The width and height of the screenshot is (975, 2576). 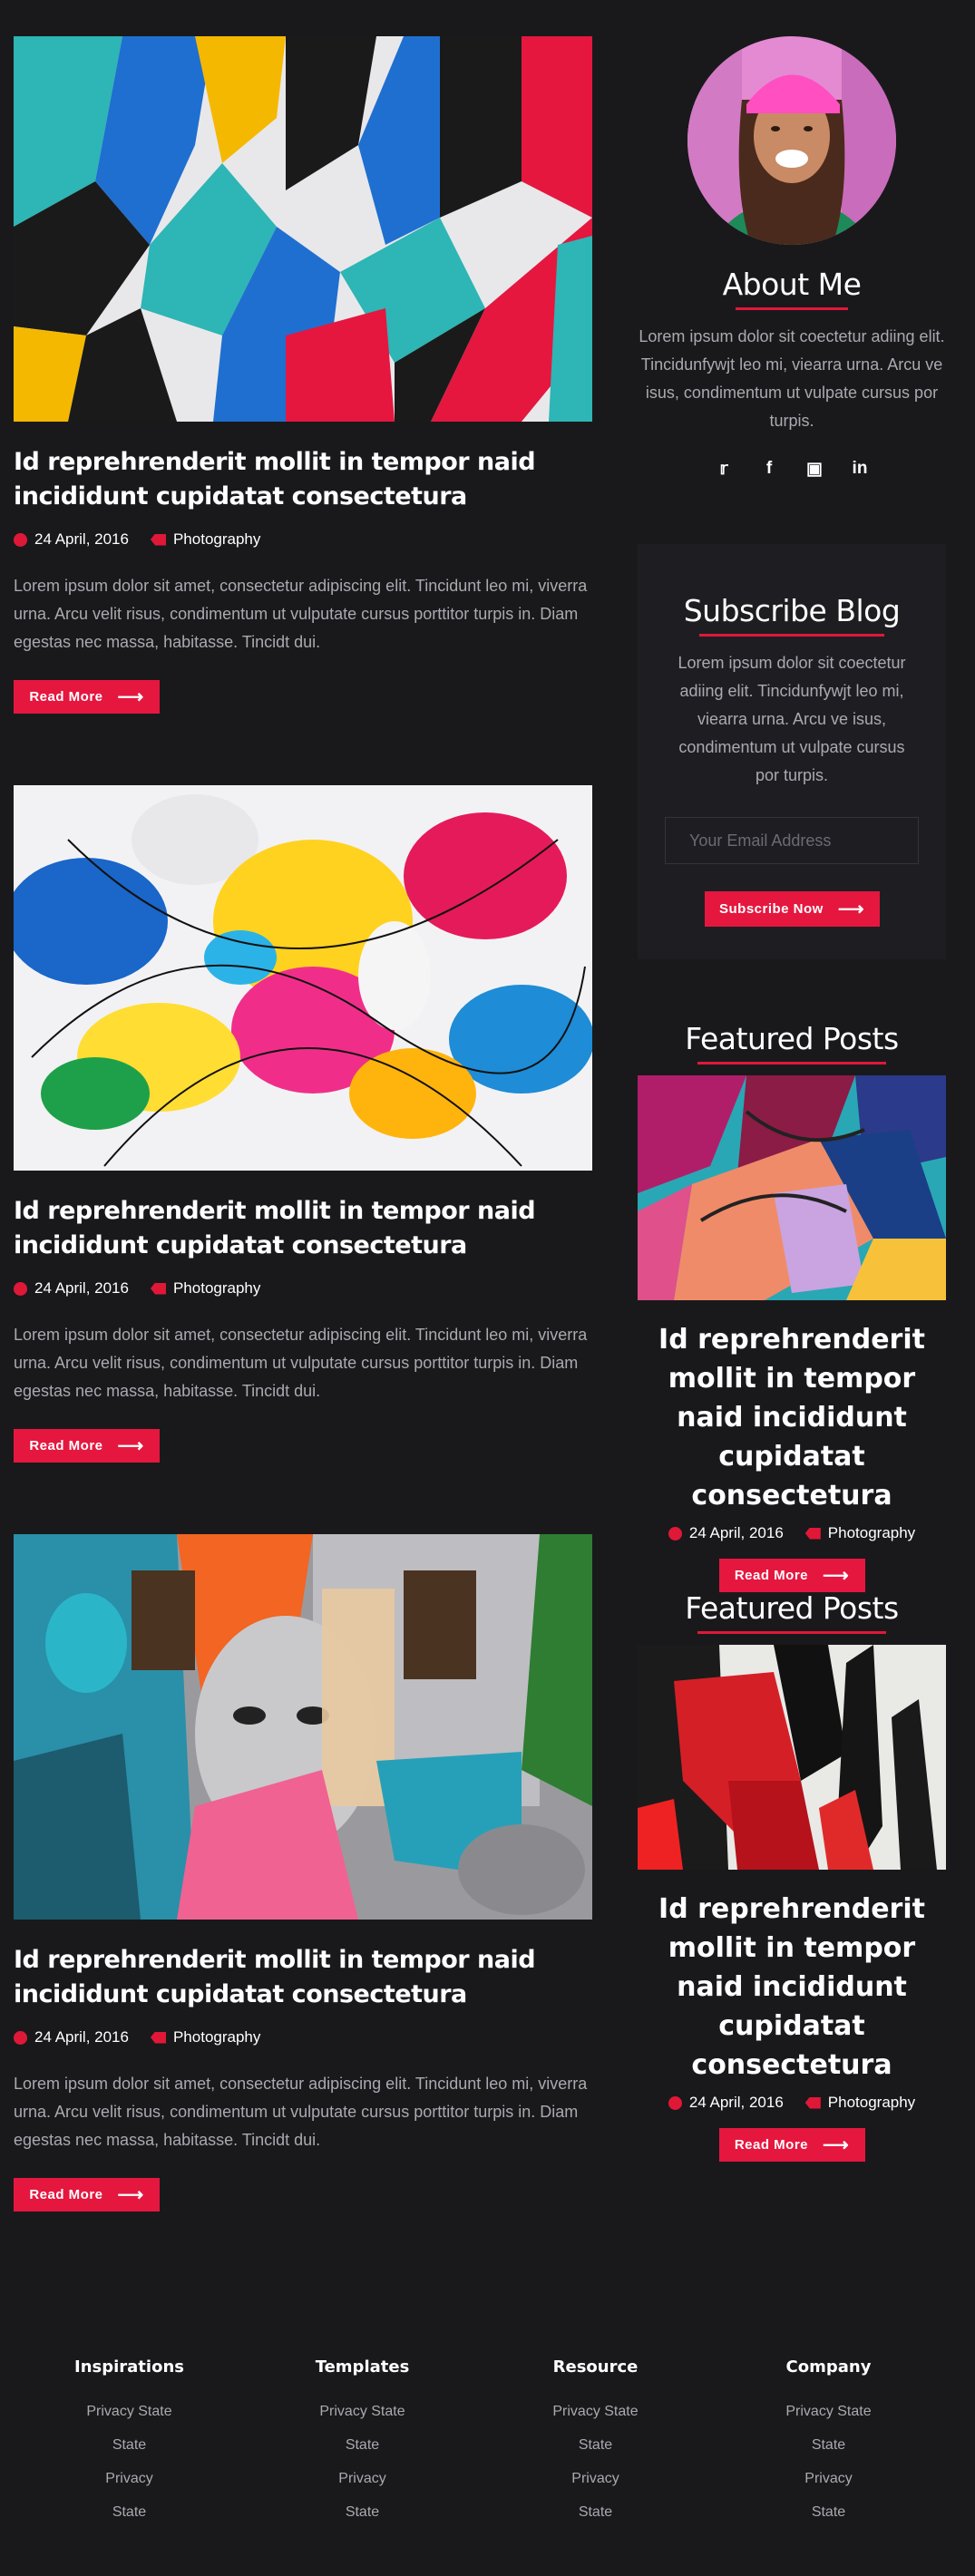 What do you see at coordinates (792, 1757) in the screenshot?
I see `featured-image-red-abstract` at bounding box center [792, 1757].